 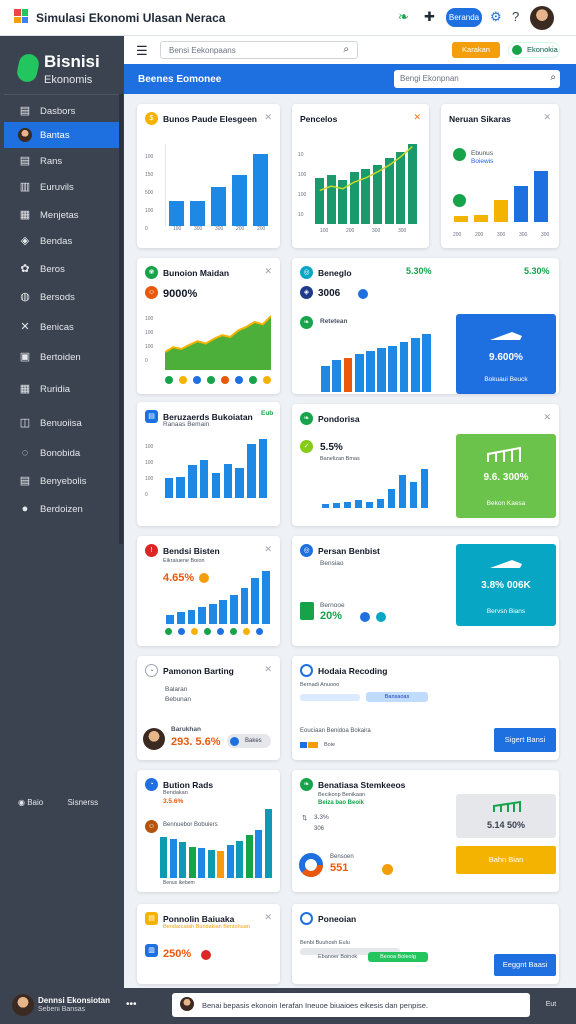 What do you see at coordinates (186, 729) in the screenshot?
I see `person-name: Barukhan` at bounding box center [186, 729].